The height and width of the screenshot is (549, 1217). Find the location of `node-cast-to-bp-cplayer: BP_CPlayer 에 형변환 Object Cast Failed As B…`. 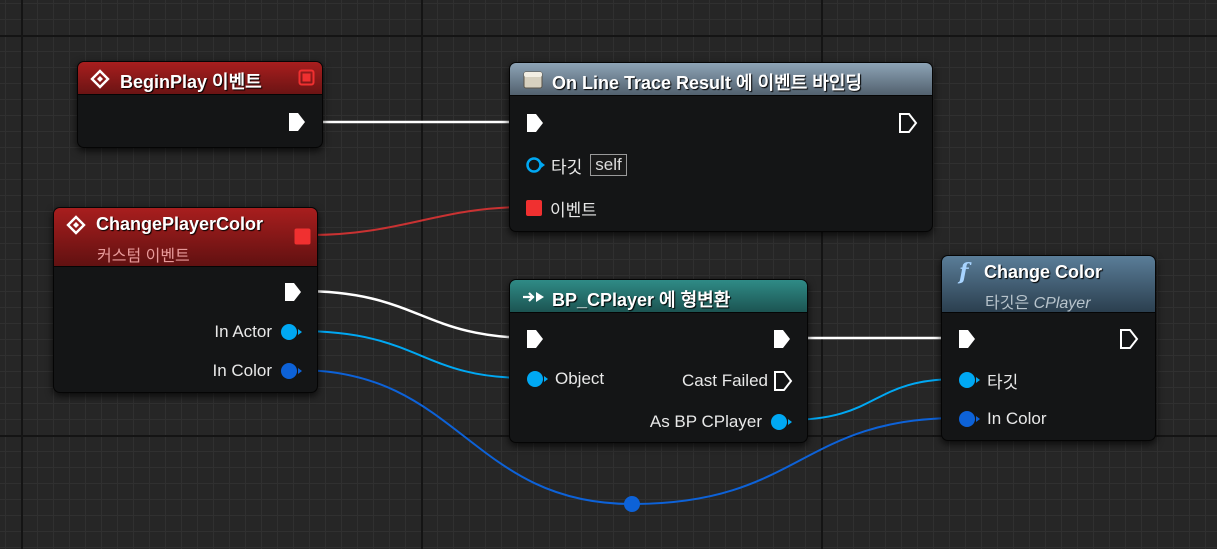

node-cast-to-bp-cplayer: BP_CPlayer 에 형변환 Object Cast Failed As B… is located at coordinates (658, 361).